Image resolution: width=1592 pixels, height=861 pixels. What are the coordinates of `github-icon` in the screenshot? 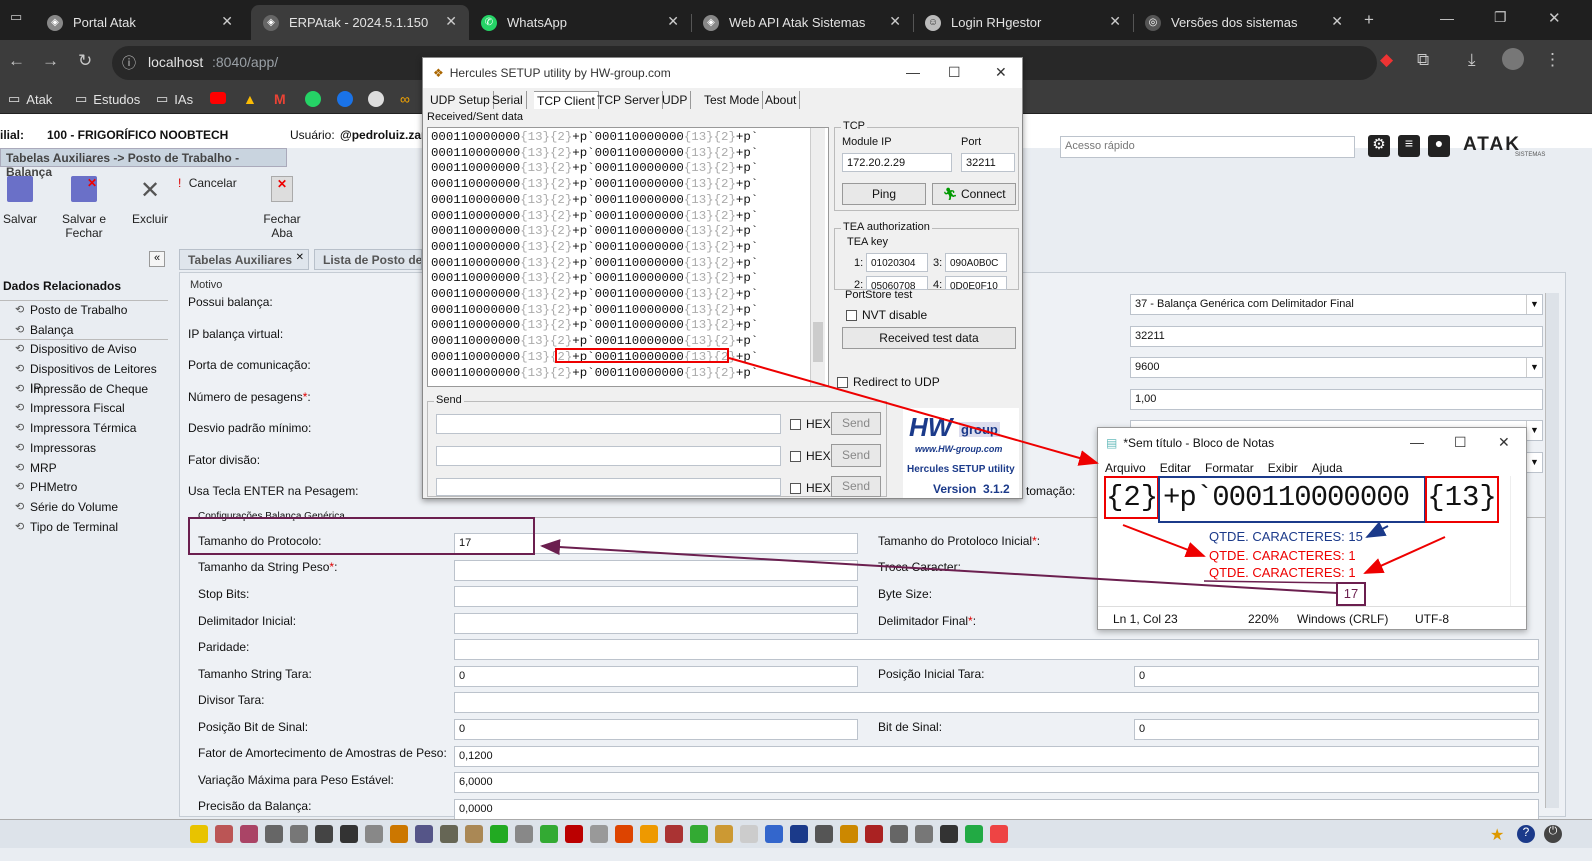 It's located at (376, 99).